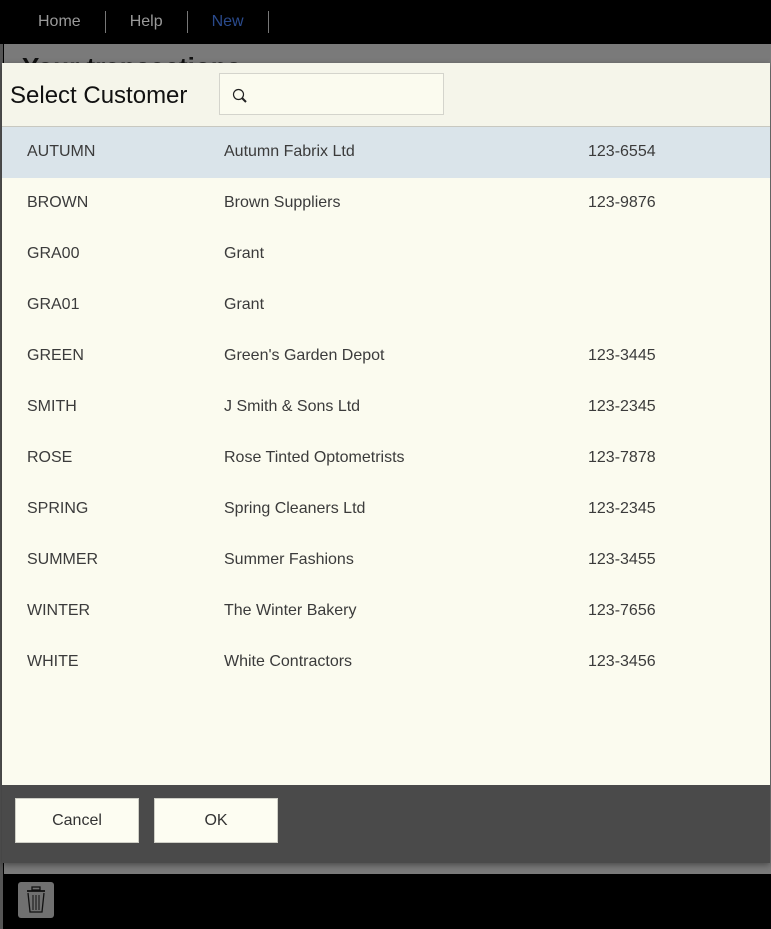 Image resolution: width=771 pixels, height=929 pixels. What do you see at coordinates (239, 95) in the screenshot?
I see `search-icon` at bounding box center [239, 95].